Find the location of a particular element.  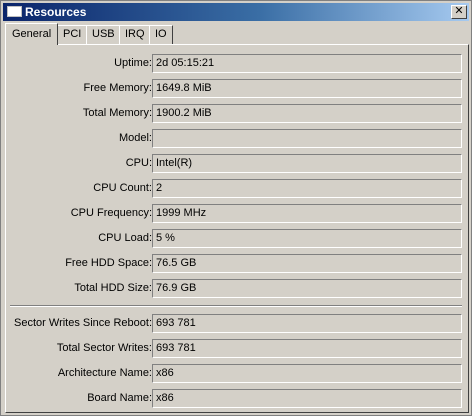

row-total-sector-writes: Total Sector Writes: 693 781 is located at coordinates (236, 348).